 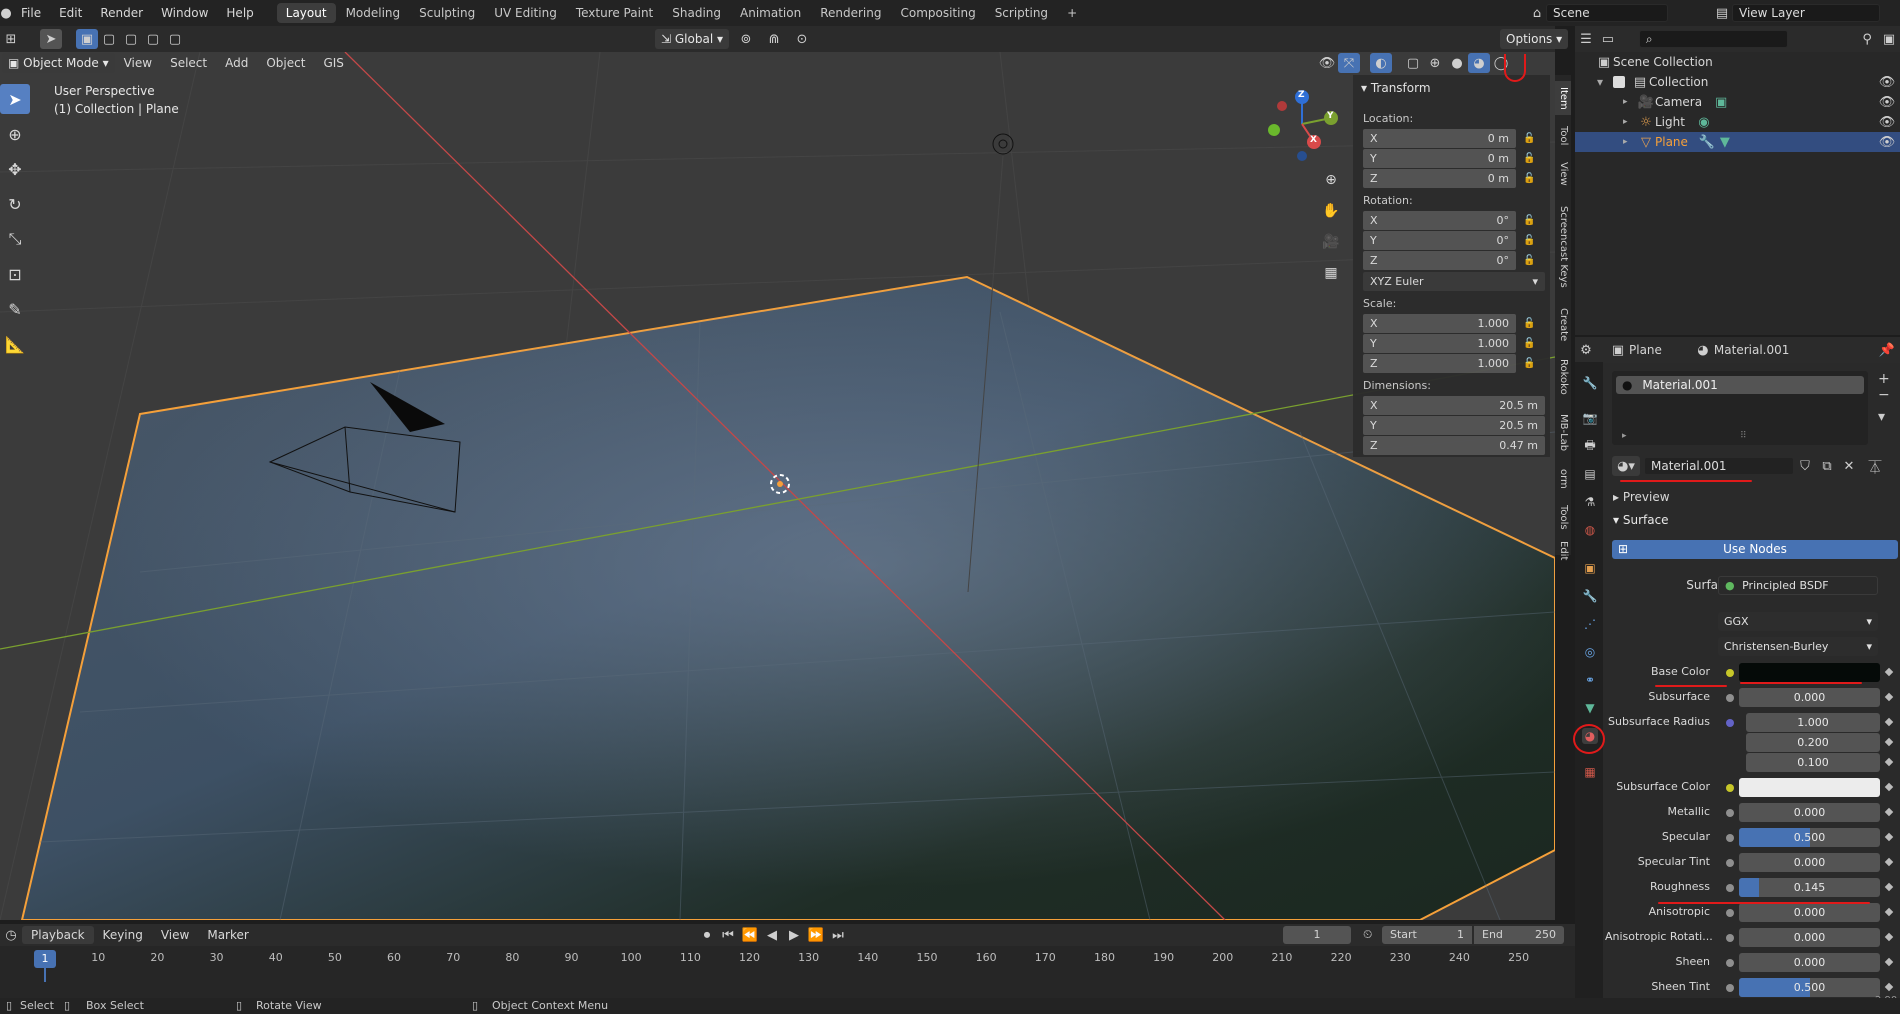 What do you see at coordinates (1439, 260) in the screenshot?
I see `rotation-z-field: Z 0°` at bounding box center [1439, 260].